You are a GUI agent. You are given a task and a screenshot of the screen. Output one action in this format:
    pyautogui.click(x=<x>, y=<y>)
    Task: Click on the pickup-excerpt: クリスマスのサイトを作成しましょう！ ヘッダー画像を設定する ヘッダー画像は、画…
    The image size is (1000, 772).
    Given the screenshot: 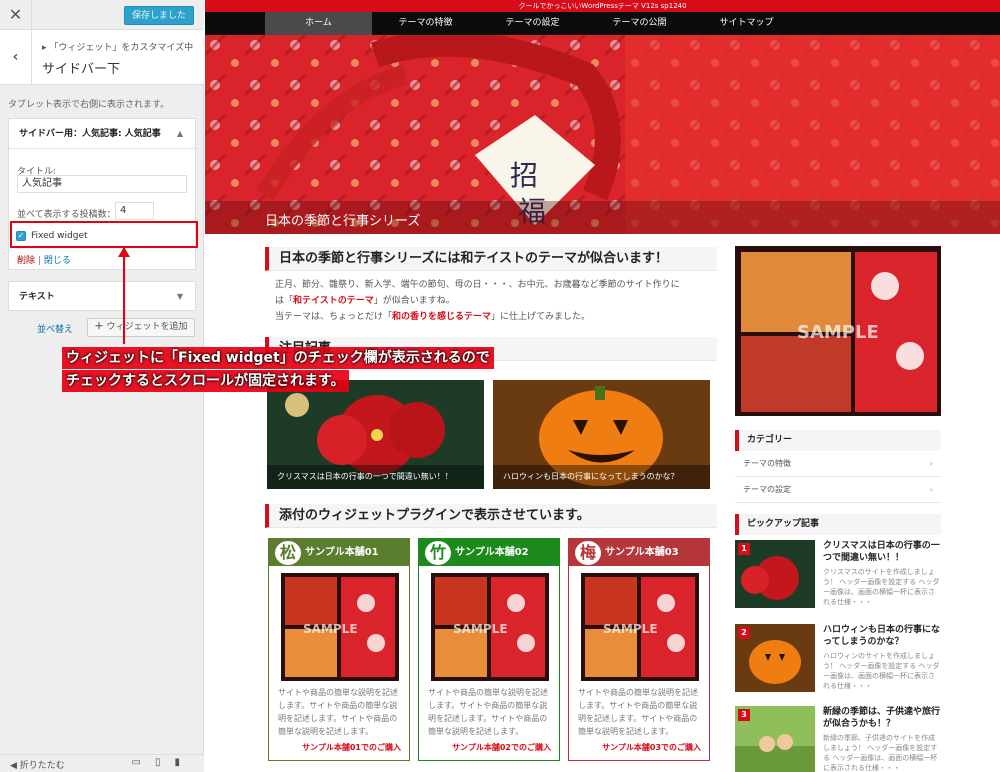 What is the action you would take?
    pyautogui.click(x=881, y=587)
    